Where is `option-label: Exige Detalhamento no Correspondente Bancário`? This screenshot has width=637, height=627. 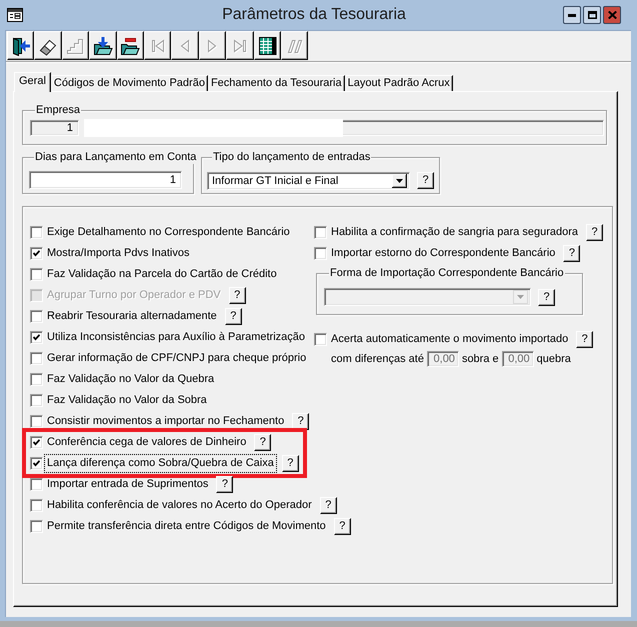
option-label: Exige Detalhamento no Correspondente Bancário is located at coordinates (168, 232).